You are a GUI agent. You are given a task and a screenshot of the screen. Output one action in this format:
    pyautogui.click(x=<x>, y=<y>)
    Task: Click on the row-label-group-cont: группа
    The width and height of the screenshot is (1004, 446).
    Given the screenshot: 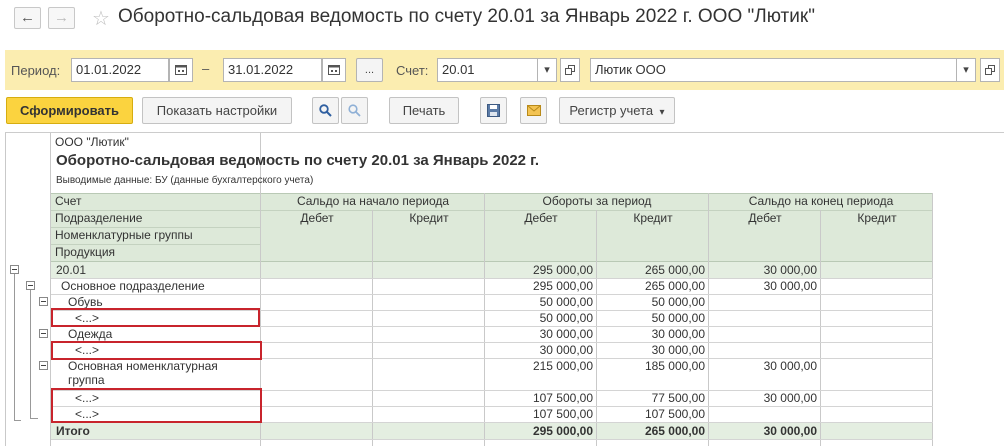 What is the action you would take?
    pyautogui.click(x=86, y=380)
    